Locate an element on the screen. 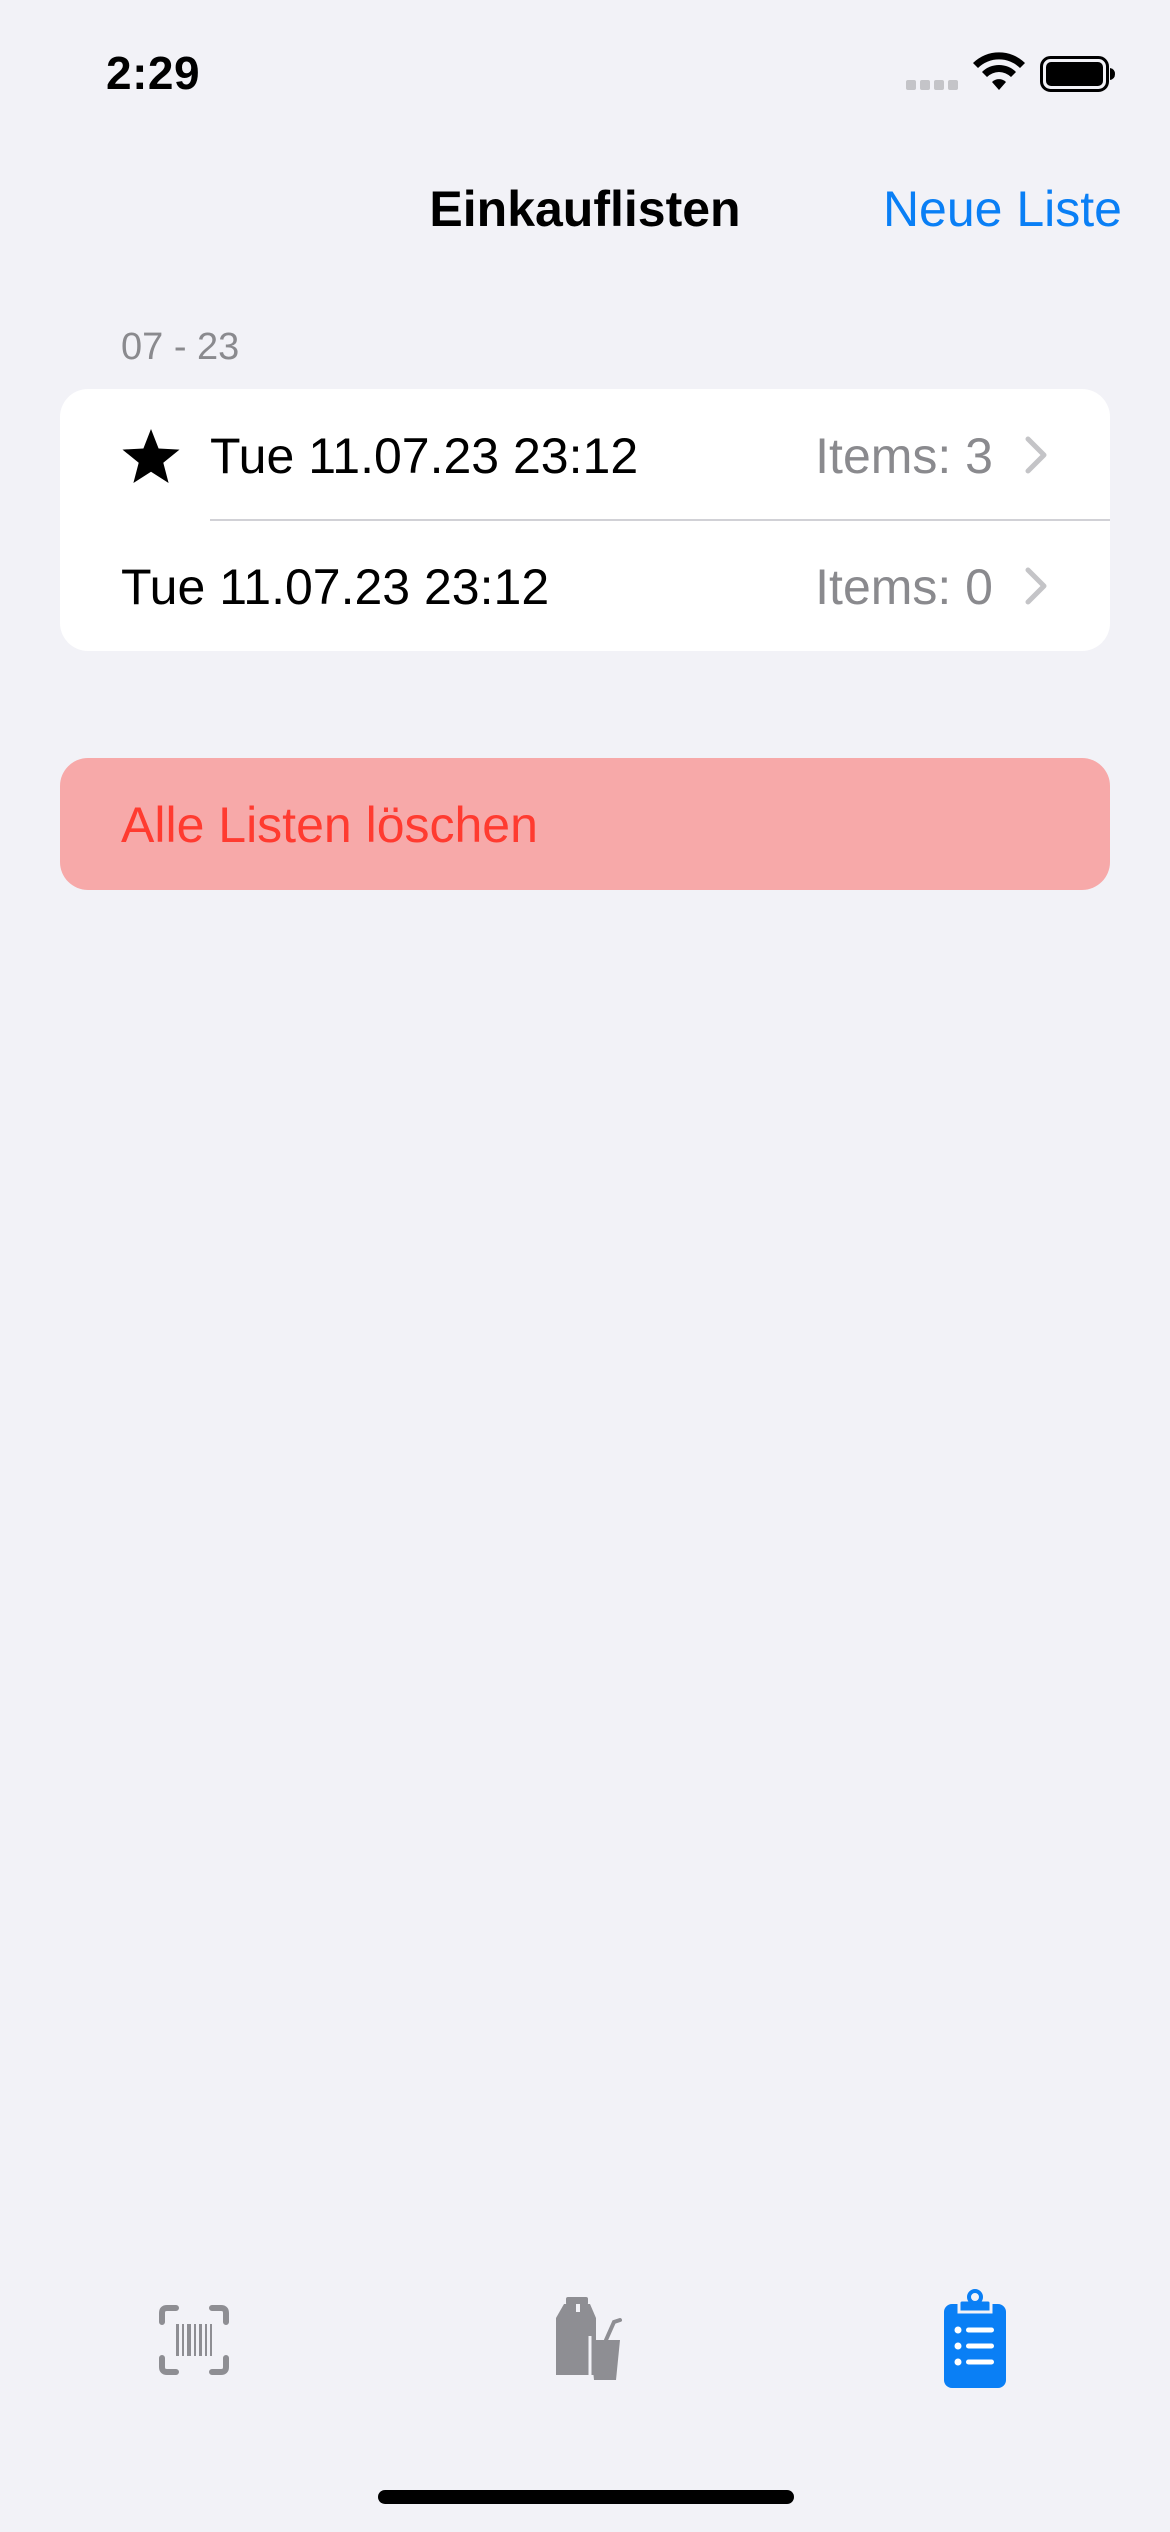 This screenshot has height=2532, width=1170. delete-all-lists-label: Alle Listen löschen is located at coordinates (329, 825).